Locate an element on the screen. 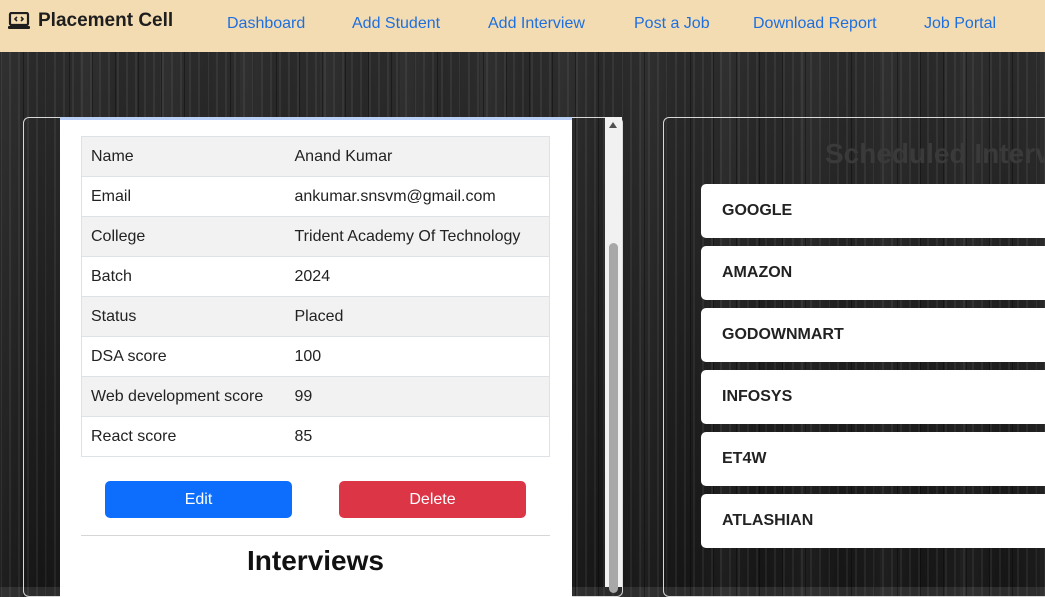  row-label: Batch is located at coordinates (183, 276).